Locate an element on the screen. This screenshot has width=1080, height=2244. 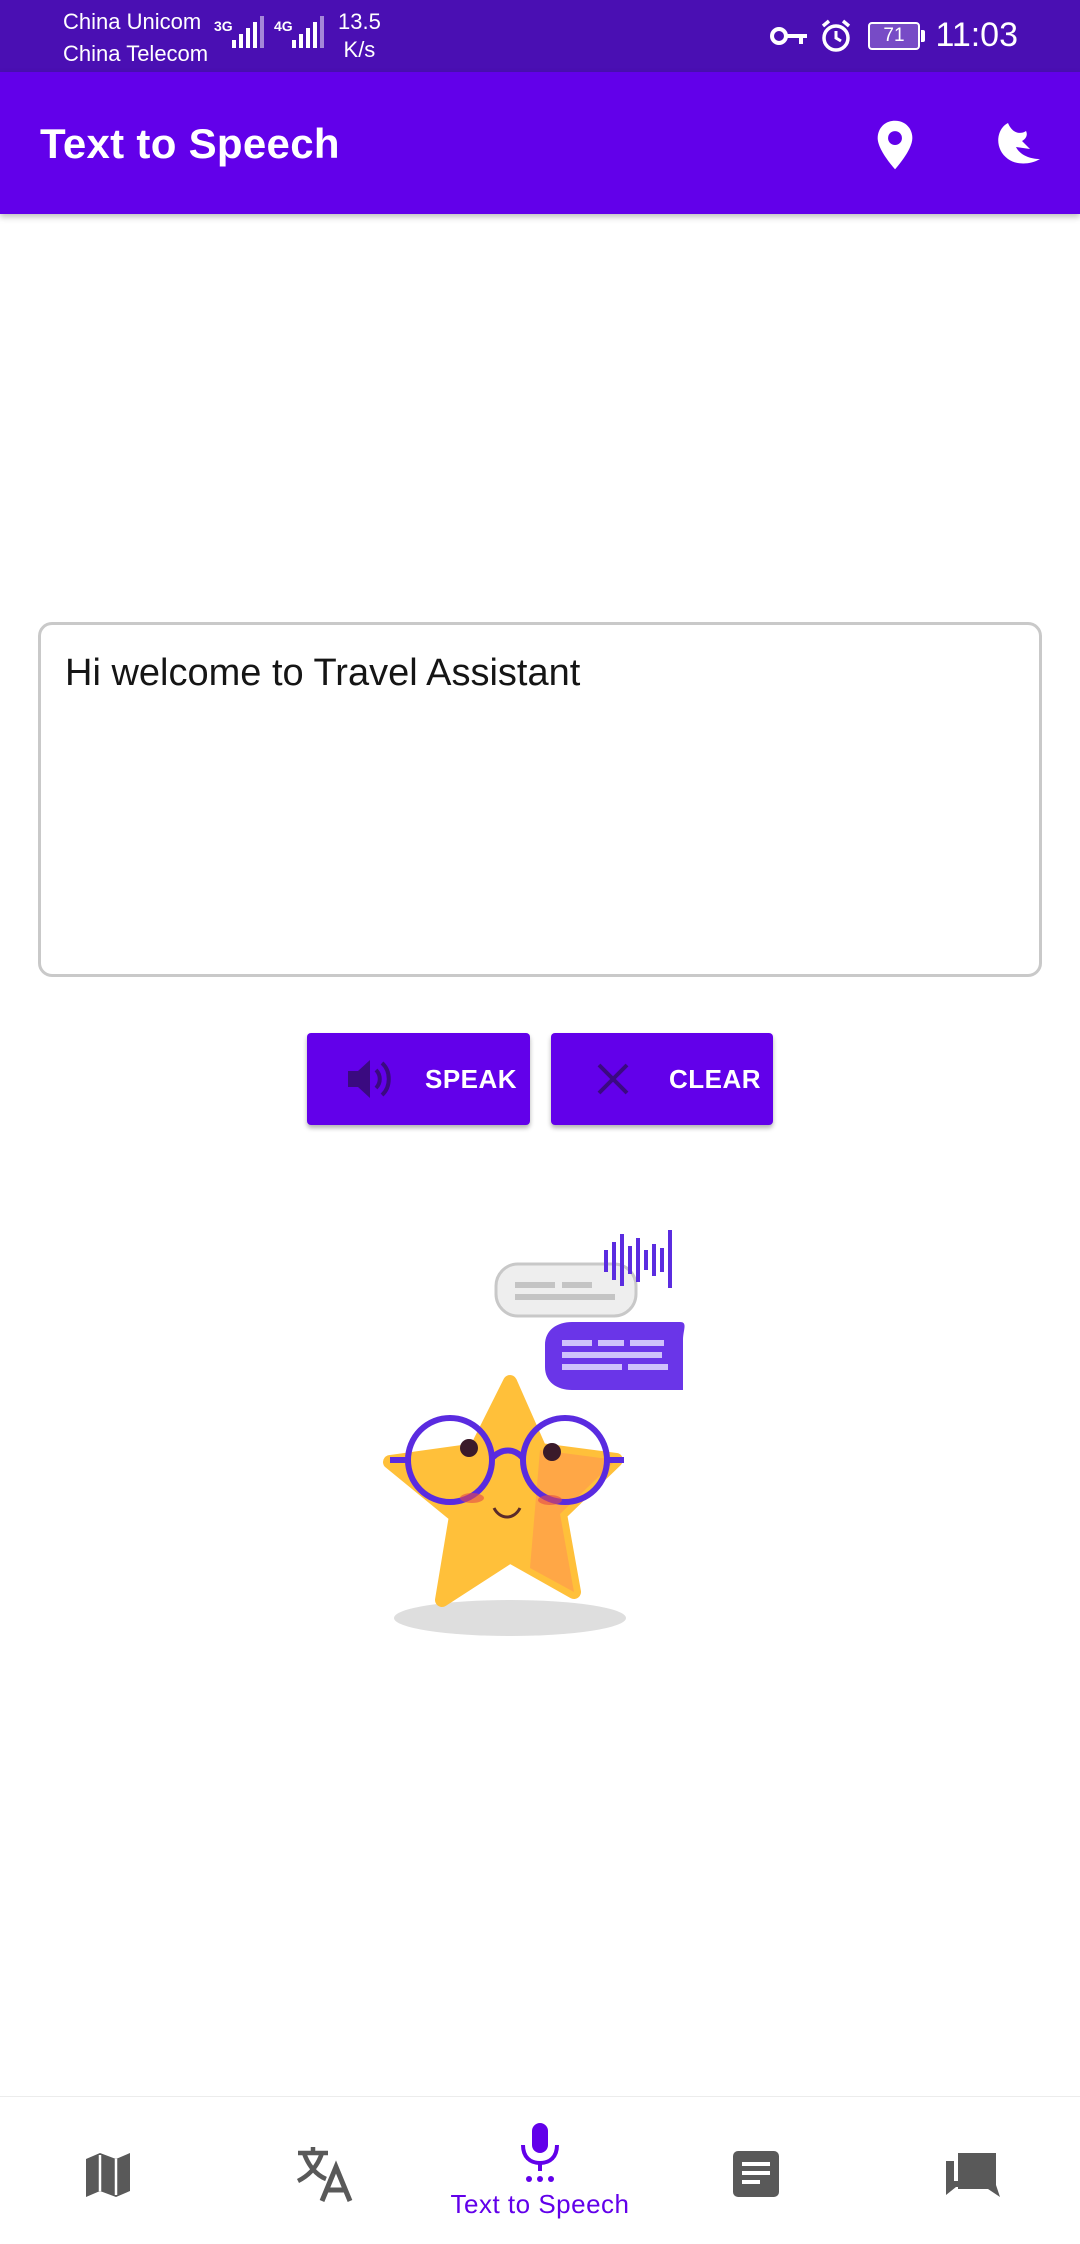
map-icon is located at coordinates (108, 2175).